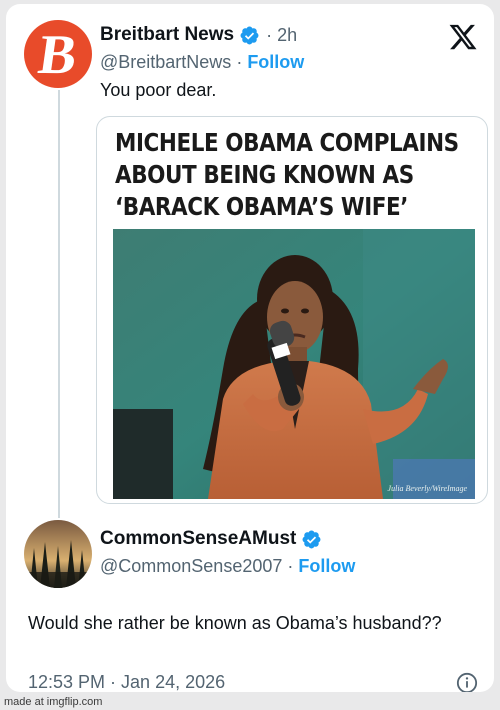  Describe the element at coordinates (59, 304) in the screenshot. I see `thread-connector-line` at that location.